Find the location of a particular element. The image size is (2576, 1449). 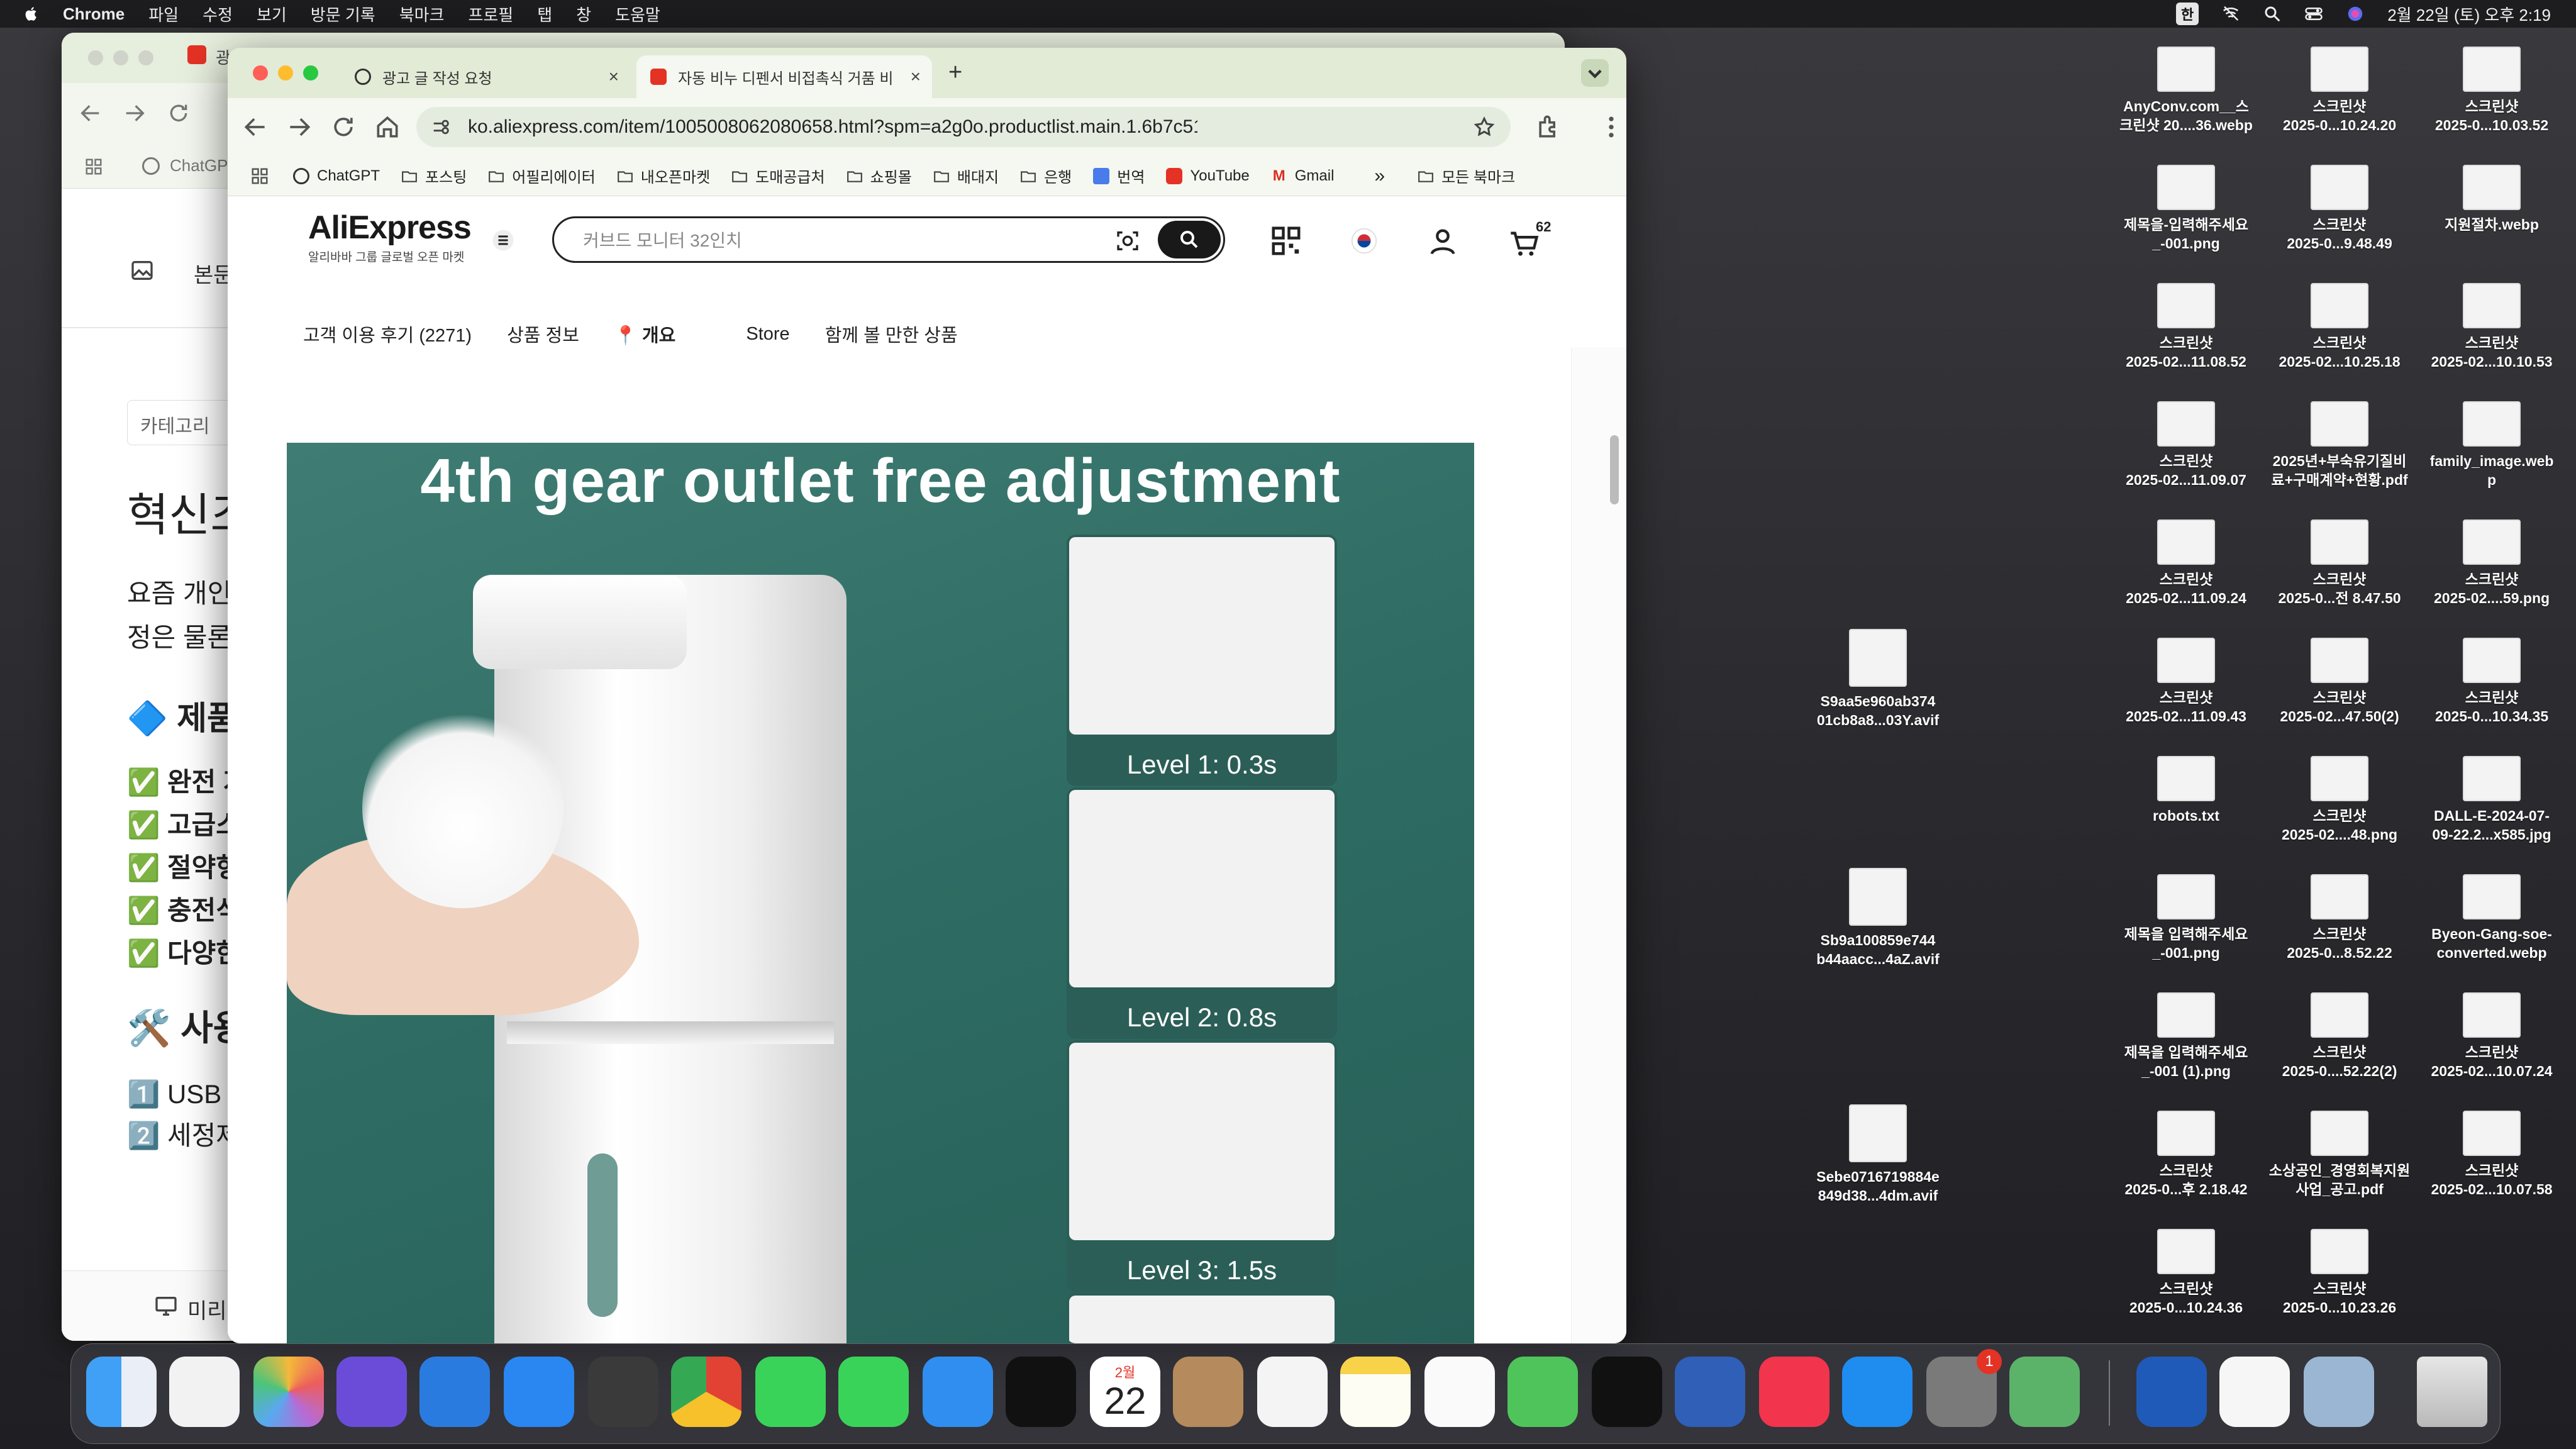

menu-app-chrome: Chrome is located at coordinates (94, 14).